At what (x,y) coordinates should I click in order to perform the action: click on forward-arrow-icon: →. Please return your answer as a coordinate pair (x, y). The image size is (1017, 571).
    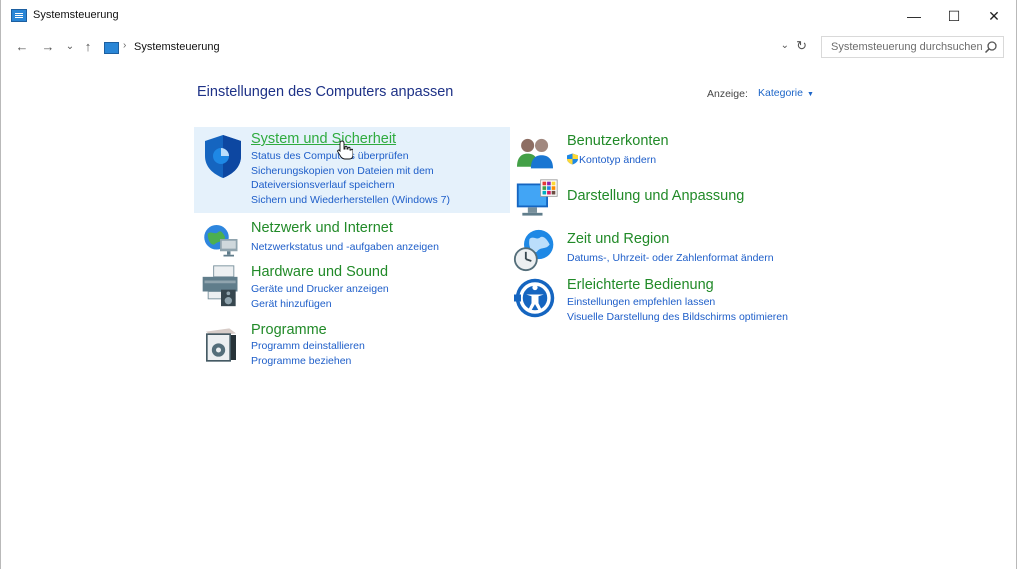
    Looking at the image, I should click on (48, 47).